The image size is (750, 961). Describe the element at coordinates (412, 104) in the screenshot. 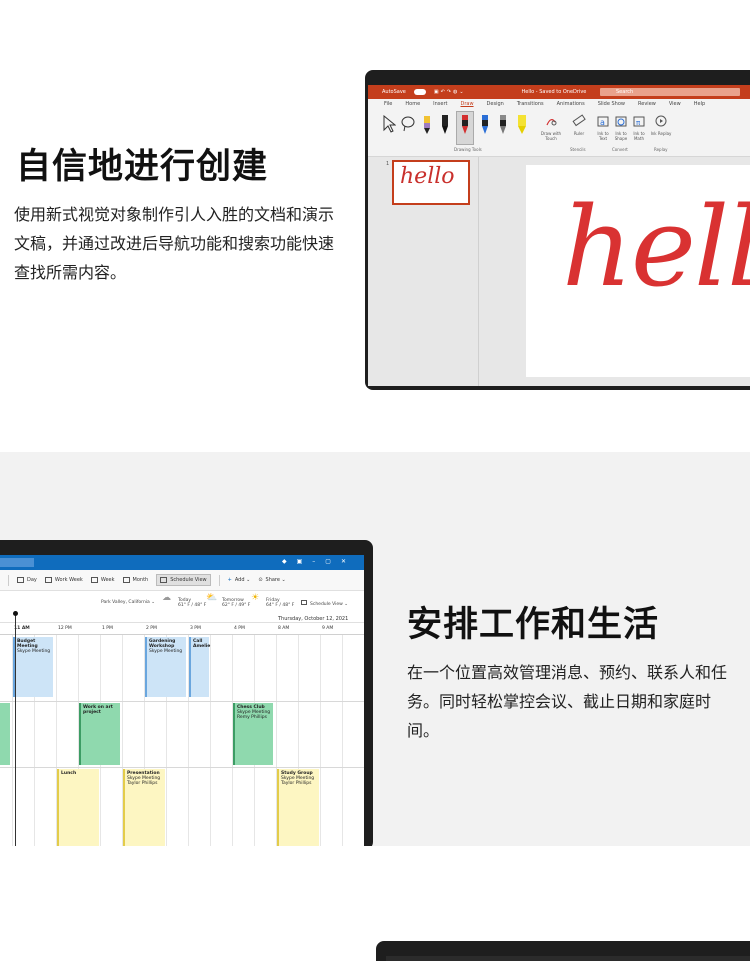

I see `tab-home: Home` at that location.